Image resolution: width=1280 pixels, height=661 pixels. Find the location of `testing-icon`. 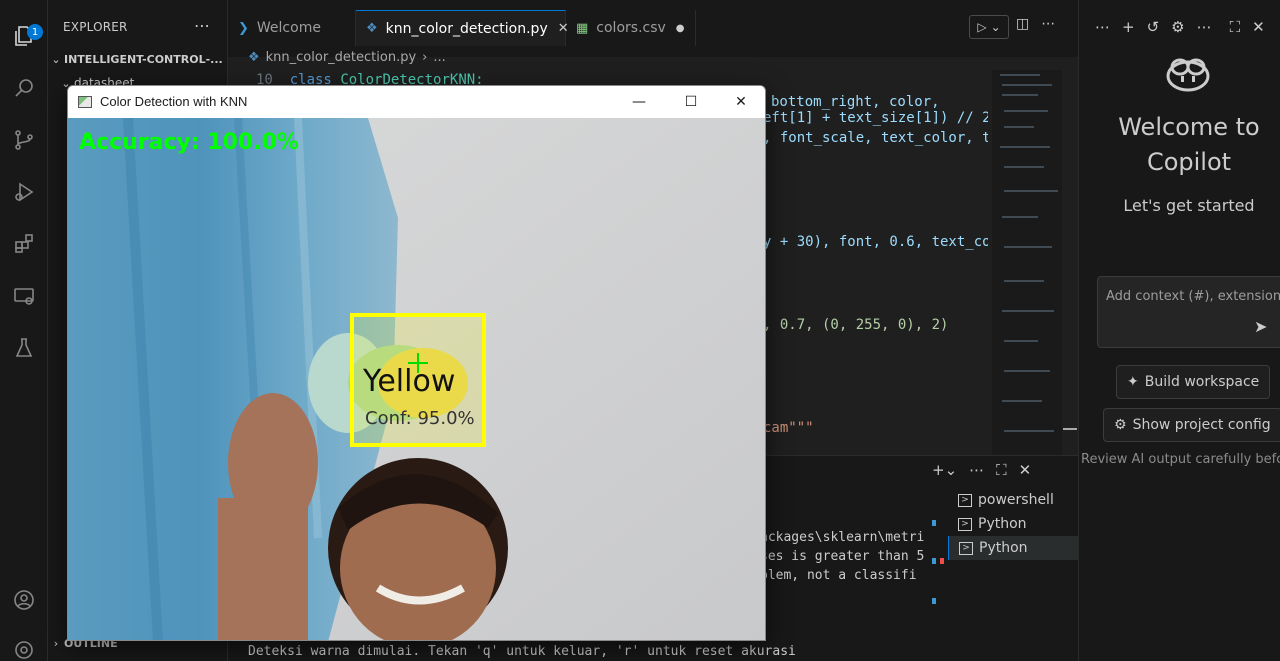

testing-icon is located at coordinates (24, 348).